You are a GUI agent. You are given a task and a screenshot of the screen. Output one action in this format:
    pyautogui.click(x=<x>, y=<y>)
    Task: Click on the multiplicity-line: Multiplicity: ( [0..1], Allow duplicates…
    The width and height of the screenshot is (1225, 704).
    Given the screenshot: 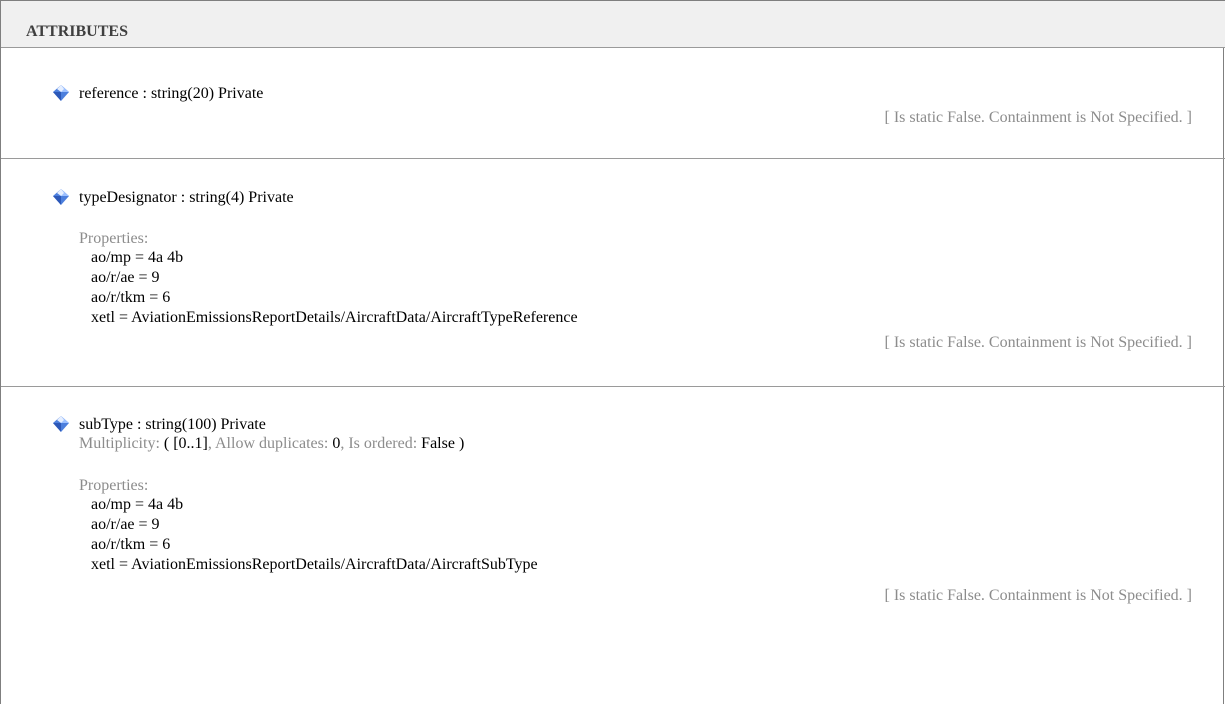 What is the action you would take?
    pyautogui.click(x=271, y=444)
    